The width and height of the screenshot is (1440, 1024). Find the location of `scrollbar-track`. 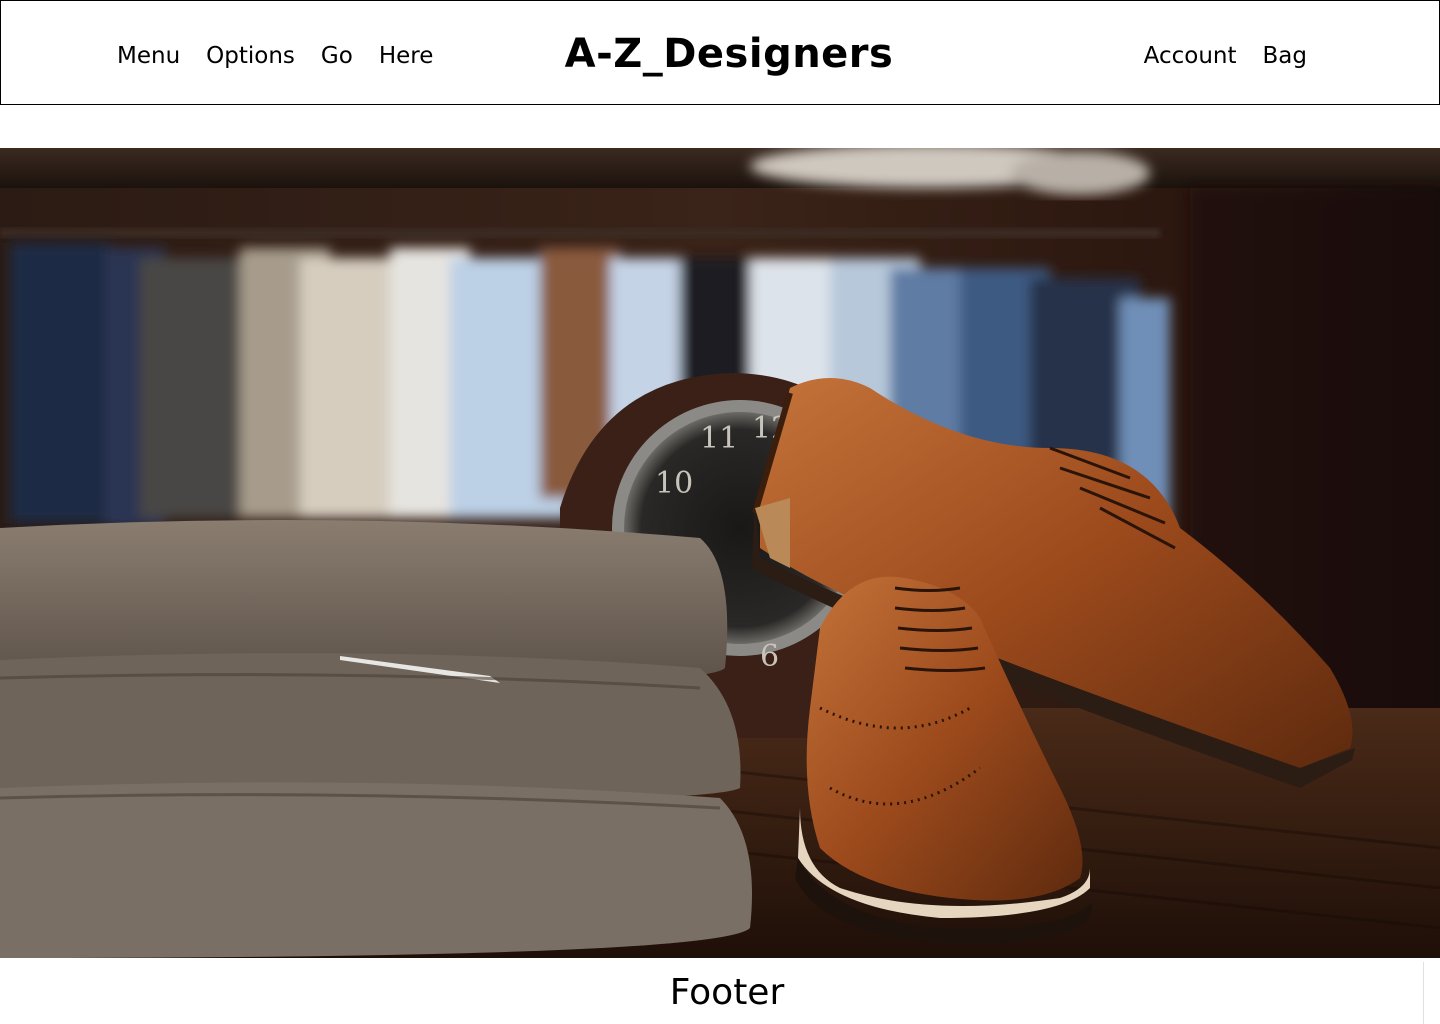

scrollbar-track is located at coordinates (1423, 993).